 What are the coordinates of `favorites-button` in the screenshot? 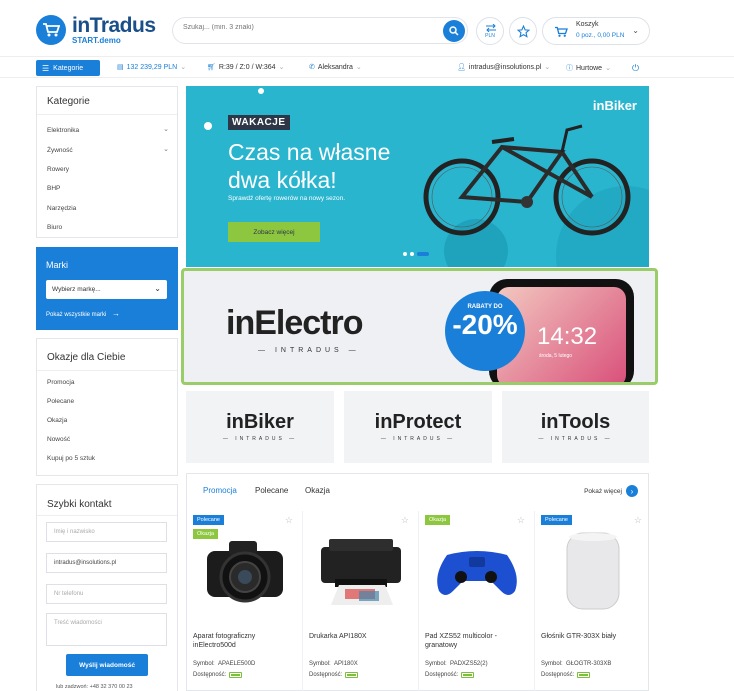 It's located at (523, 31).